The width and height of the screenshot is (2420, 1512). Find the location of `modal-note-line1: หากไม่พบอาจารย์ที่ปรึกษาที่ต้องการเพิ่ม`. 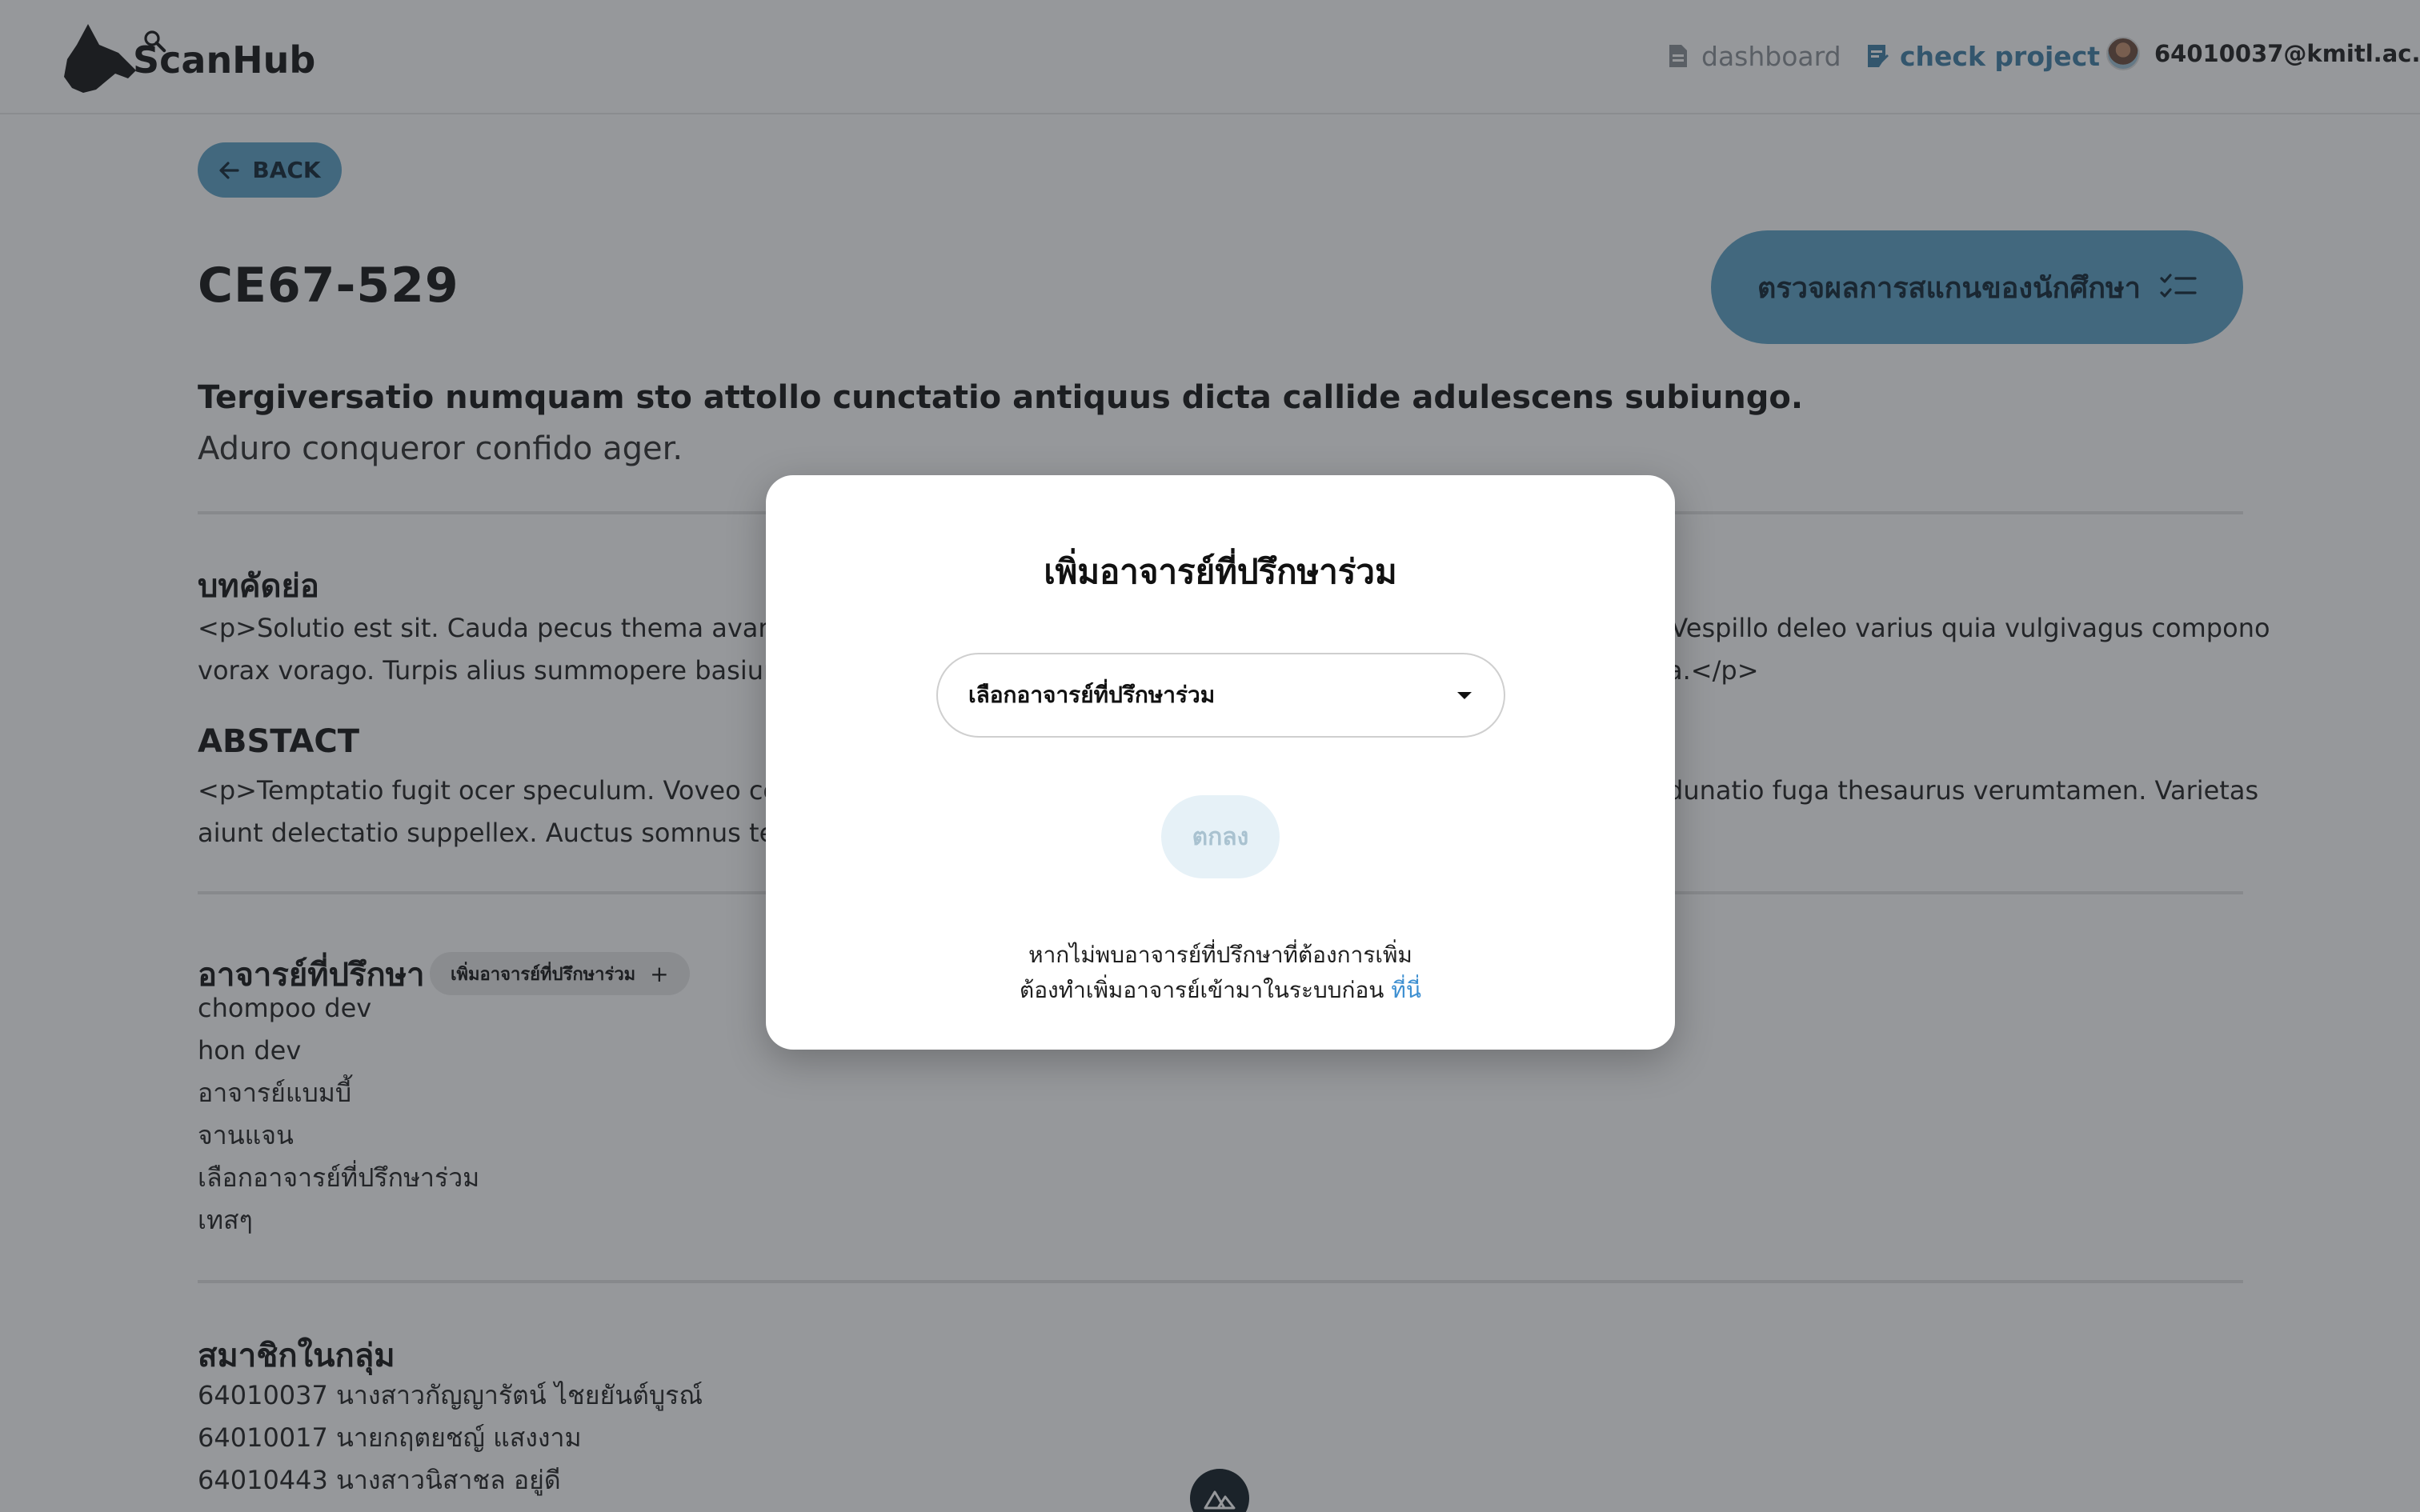

modal-note-line1: หากไม่พบอาจารย์ที่ปรึกษาที่ต้องการเพิ่ม is located at coordinates (1220, 955).